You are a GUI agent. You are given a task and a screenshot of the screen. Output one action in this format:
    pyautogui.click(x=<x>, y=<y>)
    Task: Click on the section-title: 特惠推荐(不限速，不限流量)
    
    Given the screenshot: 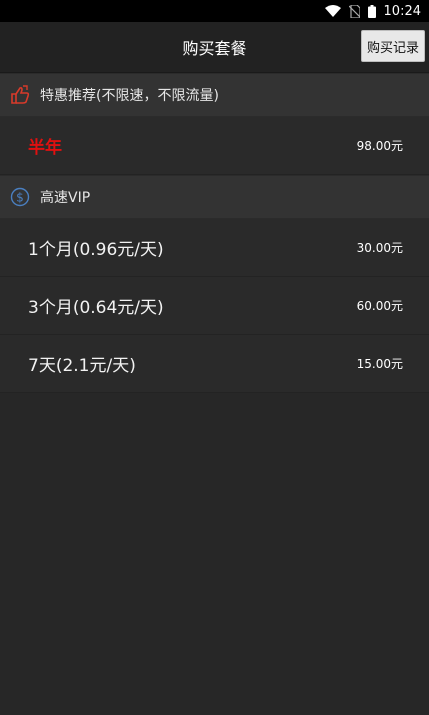 What is the action you would take?
    pyautogui.click(x=129, y=96)
    